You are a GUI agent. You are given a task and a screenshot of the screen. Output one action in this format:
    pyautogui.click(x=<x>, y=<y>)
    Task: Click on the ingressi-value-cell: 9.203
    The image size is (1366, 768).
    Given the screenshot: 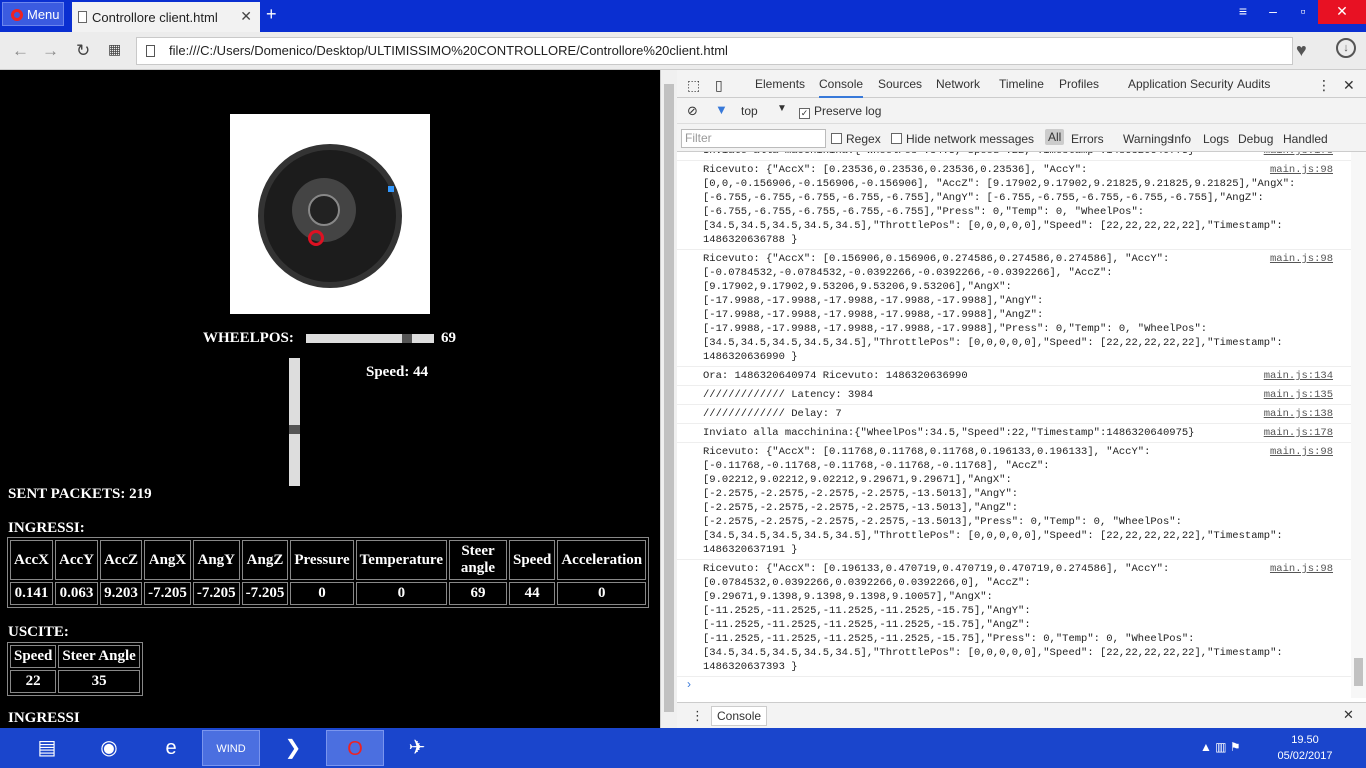 What is the action you would take?
    pyautogui.click(x=121, y=593)
    